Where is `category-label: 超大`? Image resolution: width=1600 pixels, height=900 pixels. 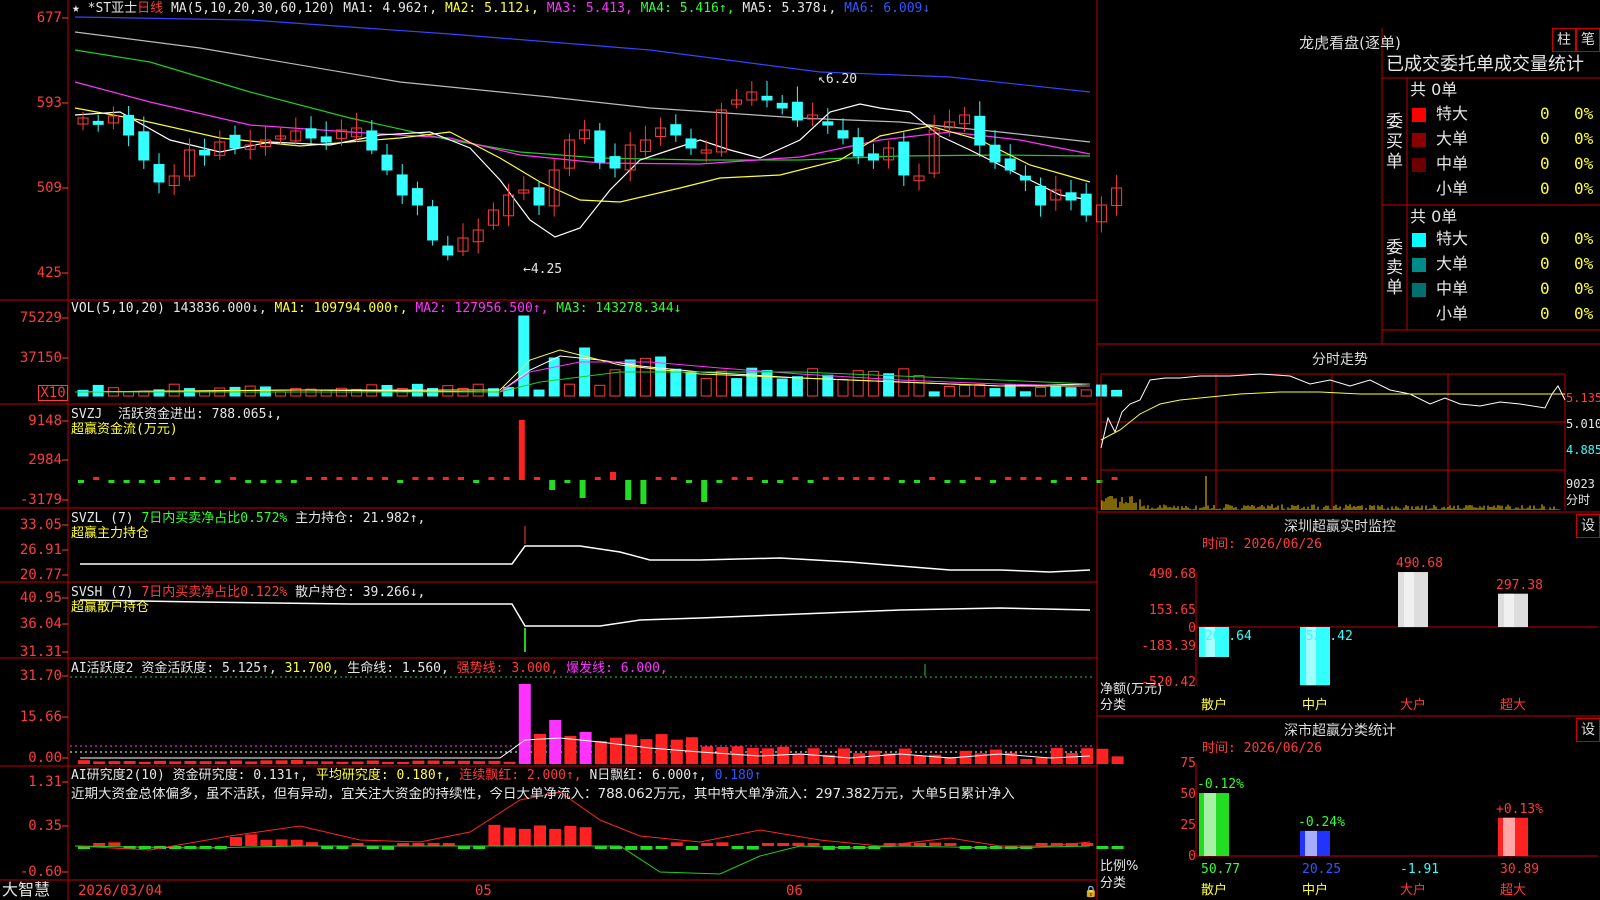 category-label: 超大 is located at coordinates (1513, 890).